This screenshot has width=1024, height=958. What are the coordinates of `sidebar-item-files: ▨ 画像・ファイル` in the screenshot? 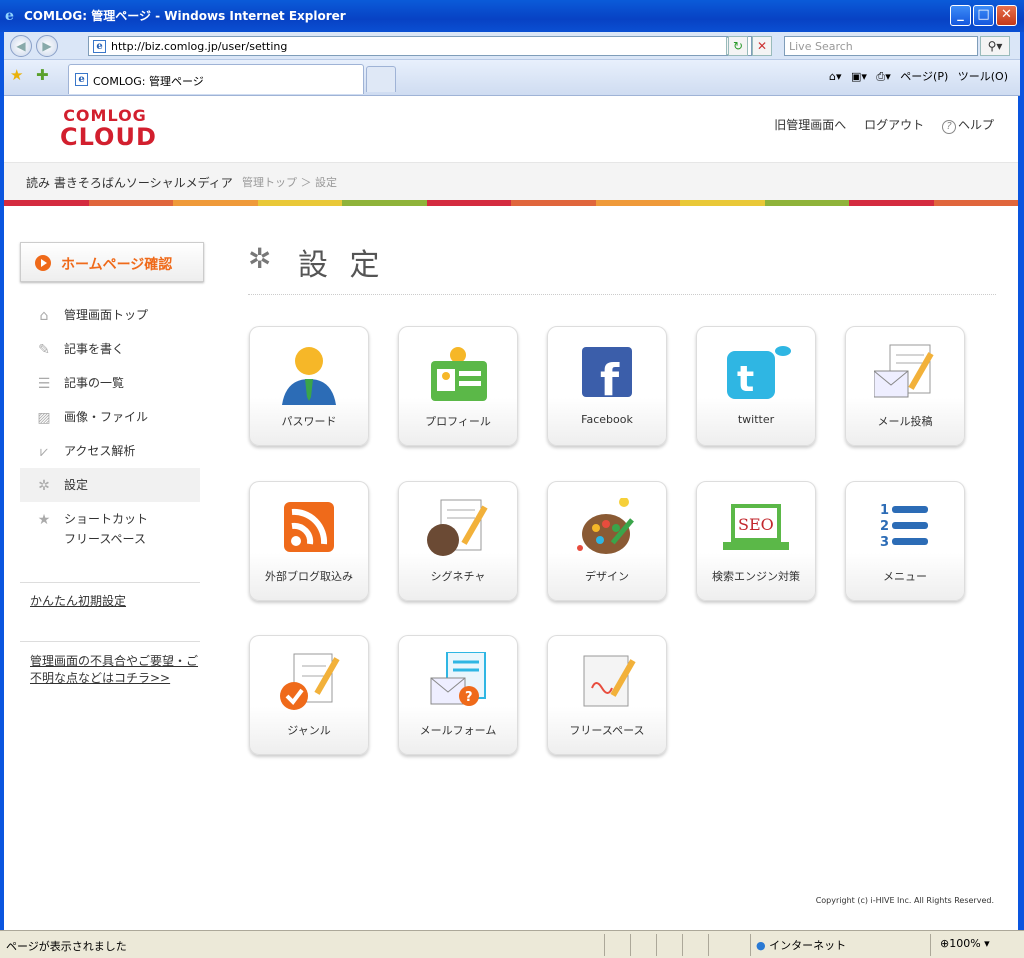 It's located at (110, 417).